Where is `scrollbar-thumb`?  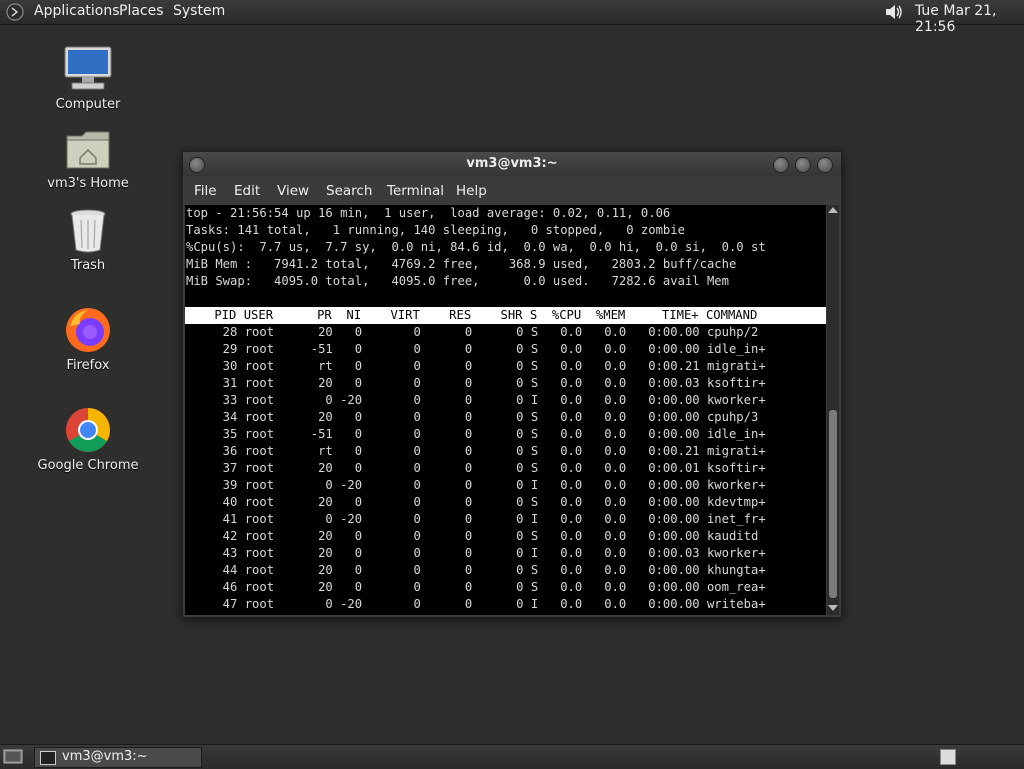 scrollbar-thumb is located at coordinates (833, 504).